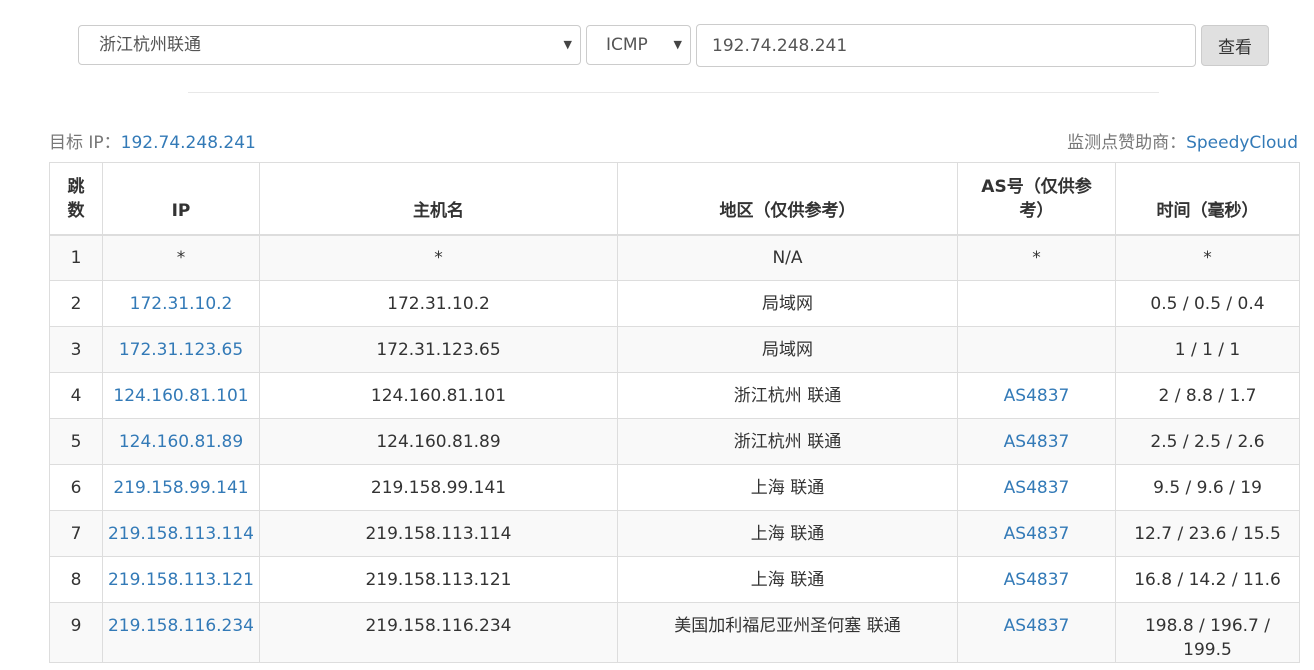 This screenshot has height=670, width=1314. I want to click on hop-cell: 9, so click(76, 632).